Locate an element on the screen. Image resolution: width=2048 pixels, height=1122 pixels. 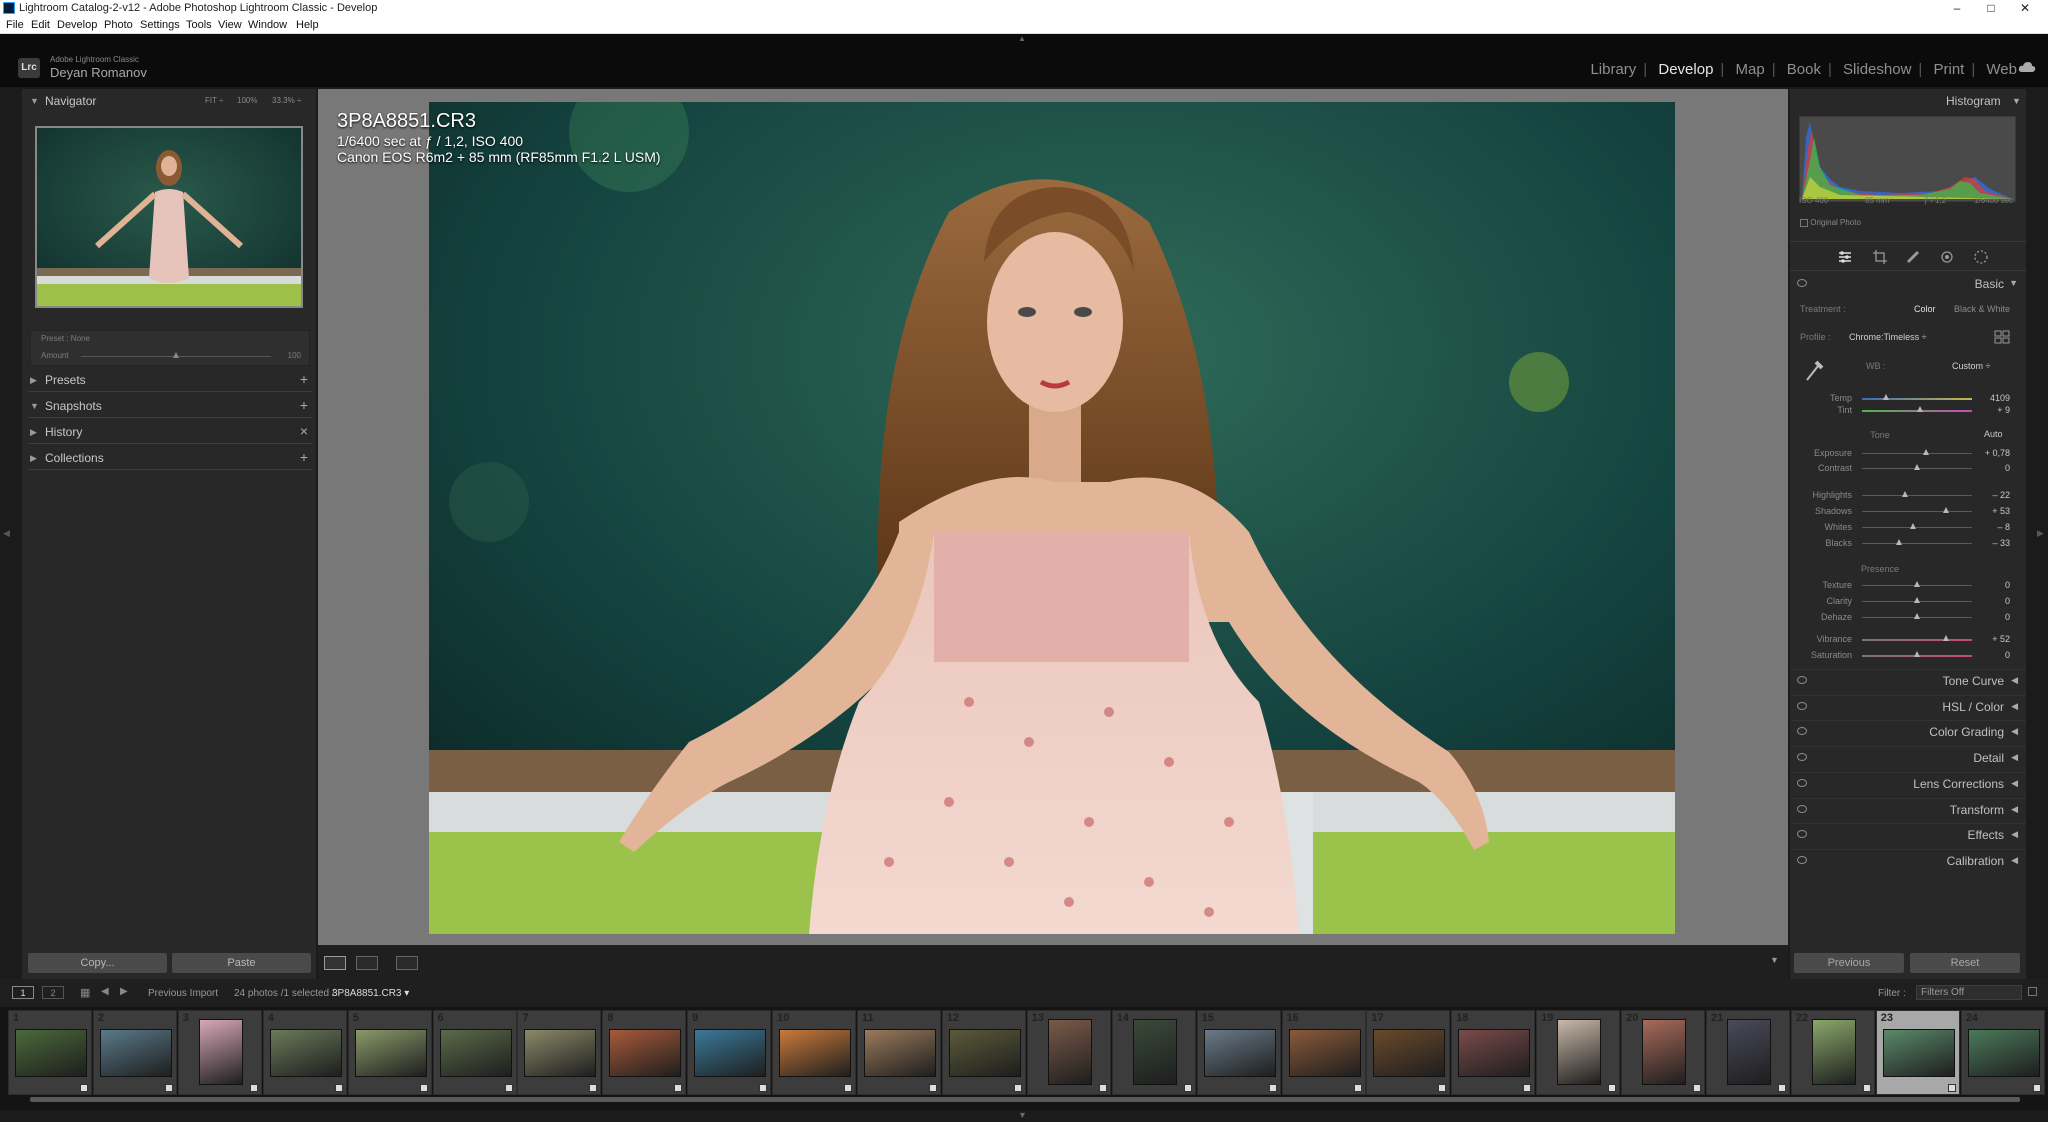
filmstrip-scrollbar is located at coordinates (1025, 1099).